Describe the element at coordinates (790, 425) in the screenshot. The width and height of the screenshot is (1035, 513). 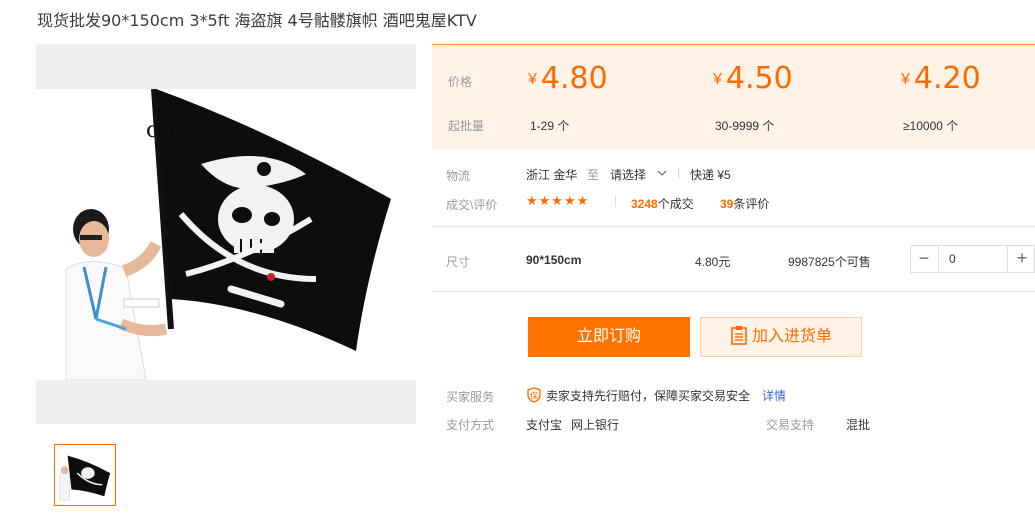
I see `trade-support-label: 交易支持` at that location.